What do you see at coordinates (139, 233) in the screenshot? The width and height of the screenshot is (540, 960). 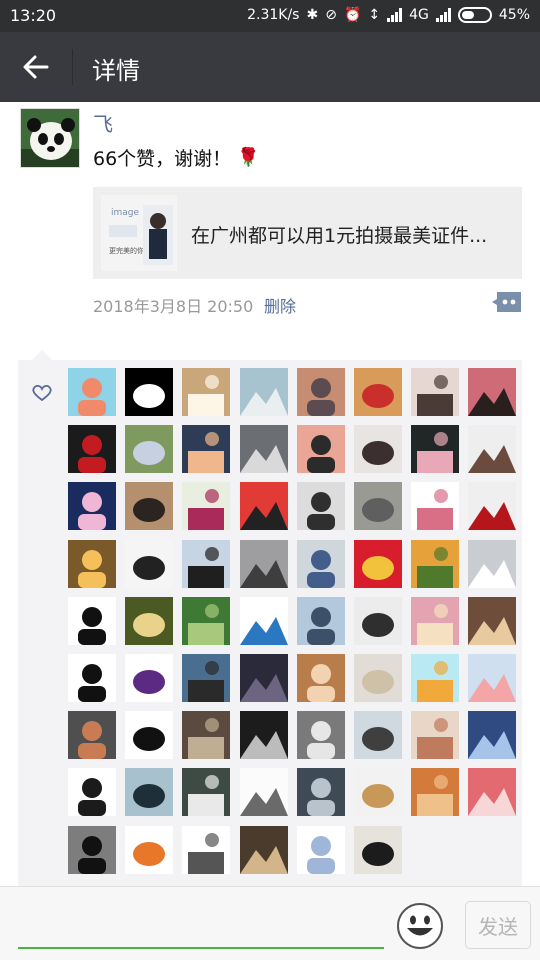 I see `link-thumbnail-image: image 更完美的你` at bounding box center [139, 233].